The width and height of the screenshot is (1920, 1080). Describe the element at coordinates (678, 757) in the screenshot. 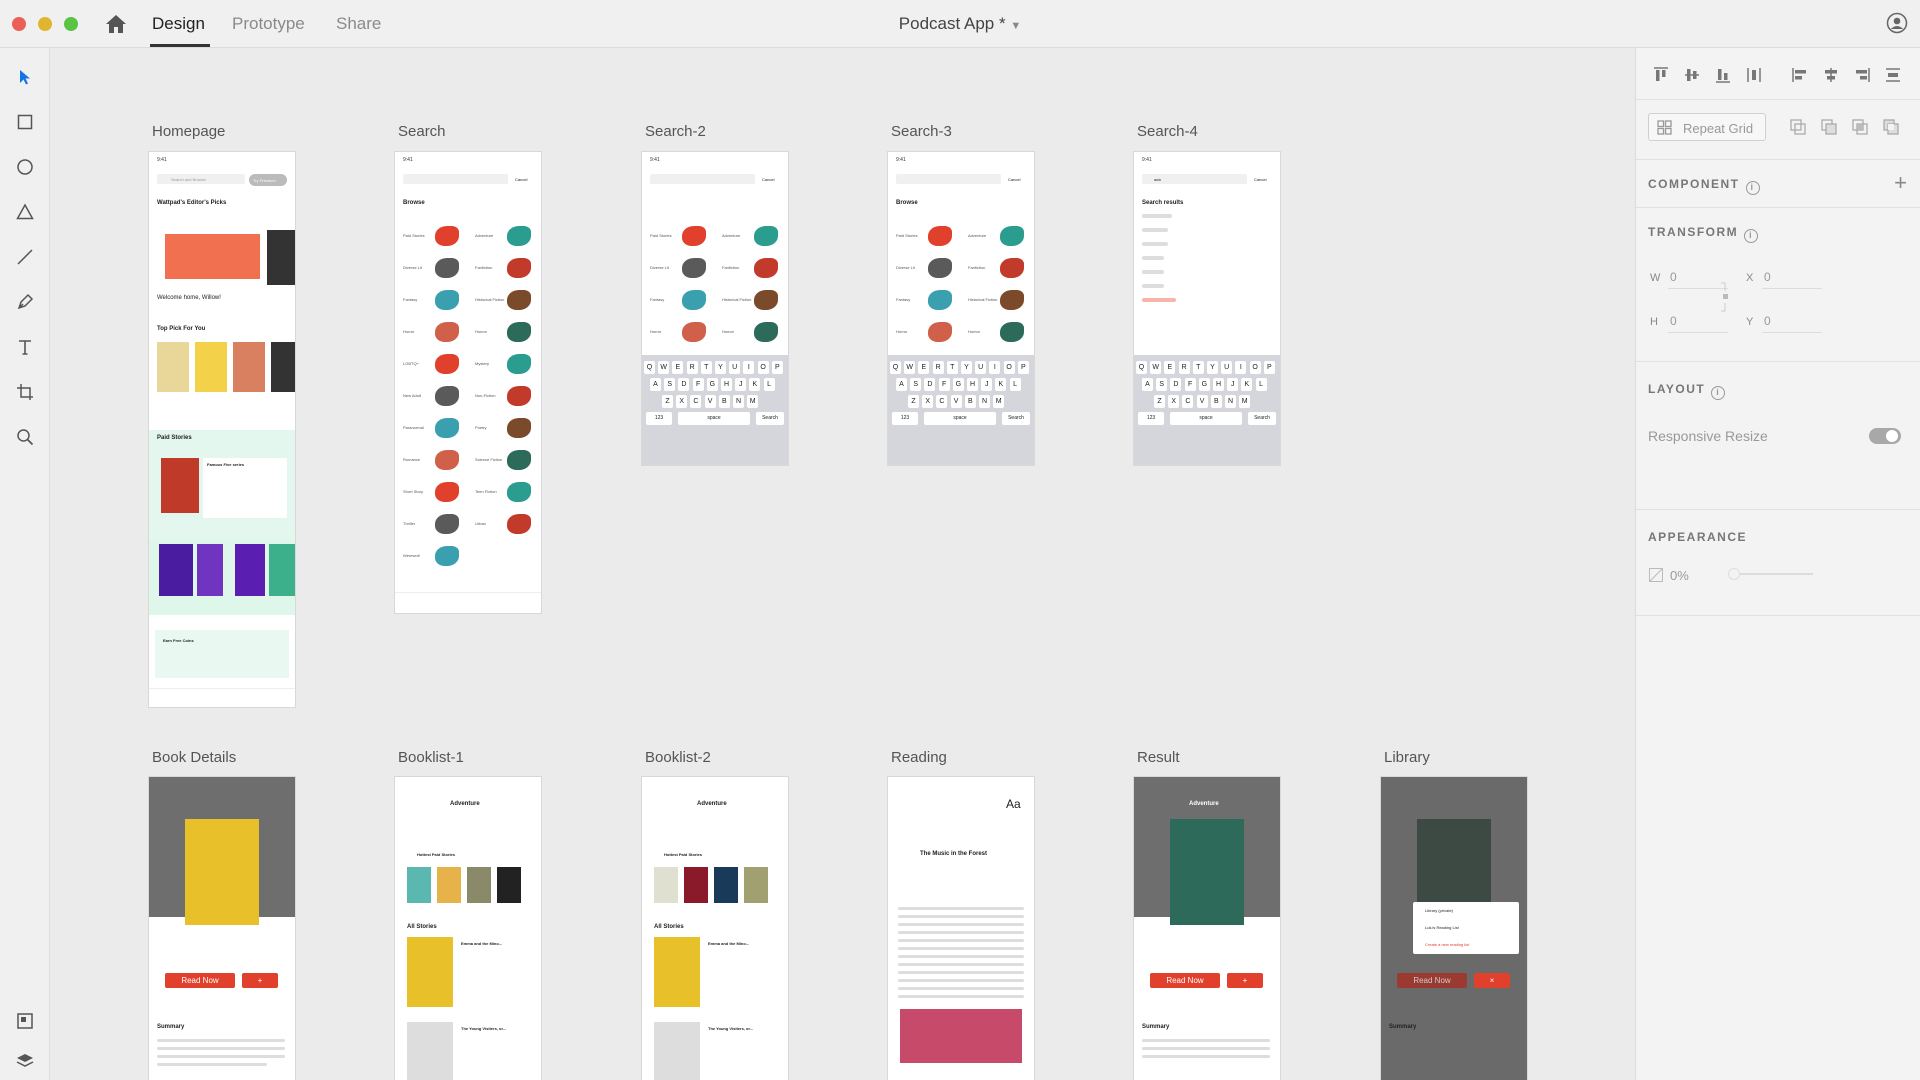

I see `artboard-label-booklist-2: Booklist-2` at that location.